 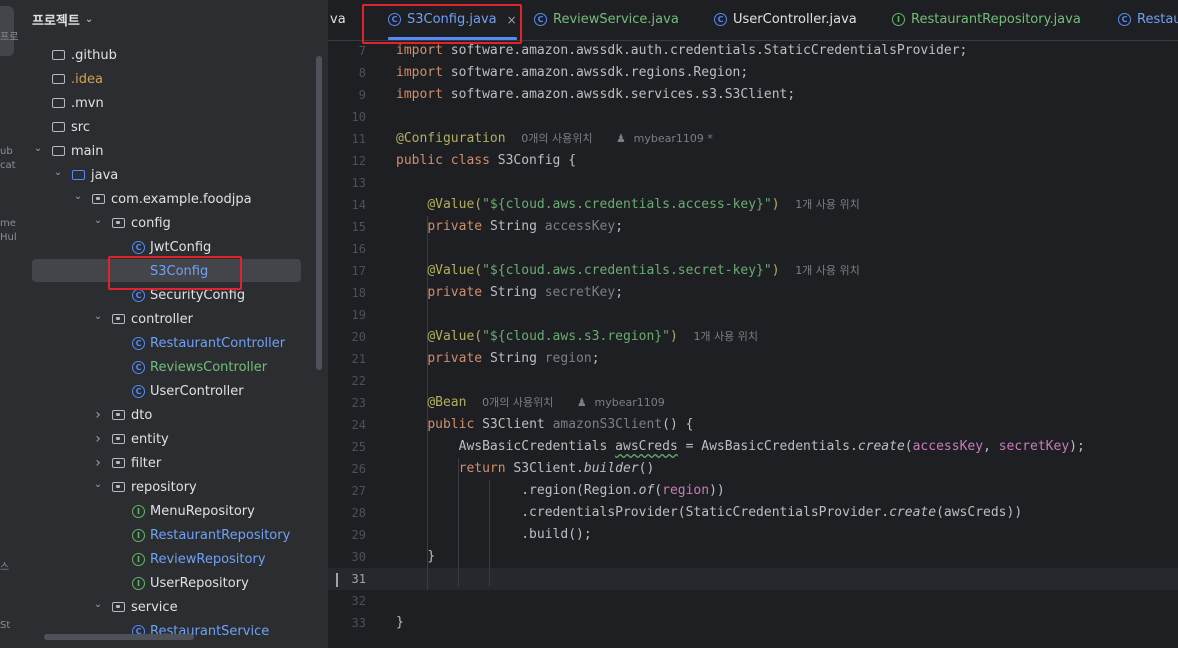 What do you see at coordinates (548, 468) in the screenshot?
I see `code-text: S3Client.` at bounding box center [548, 468].